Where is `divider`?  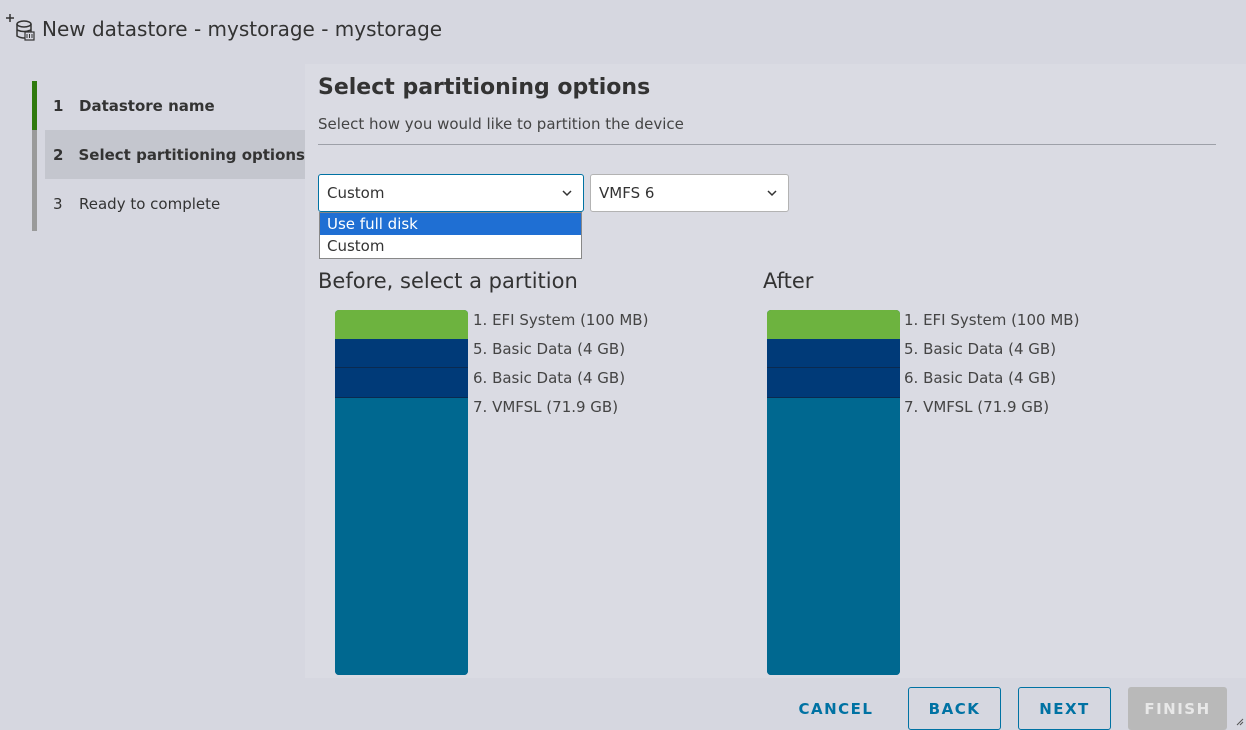
divider is located at coordinates (767, 144).